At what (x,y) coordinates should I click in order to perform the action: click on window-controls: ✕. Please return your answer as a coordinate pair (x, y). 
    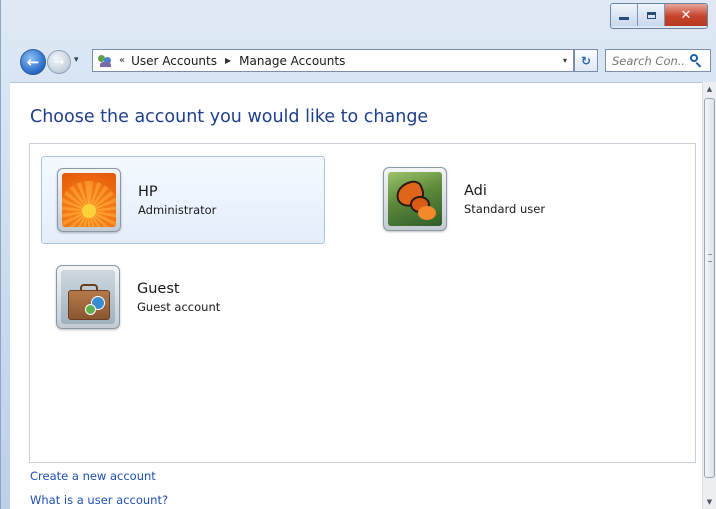
    Looking at the image, I should click on (659, 16).